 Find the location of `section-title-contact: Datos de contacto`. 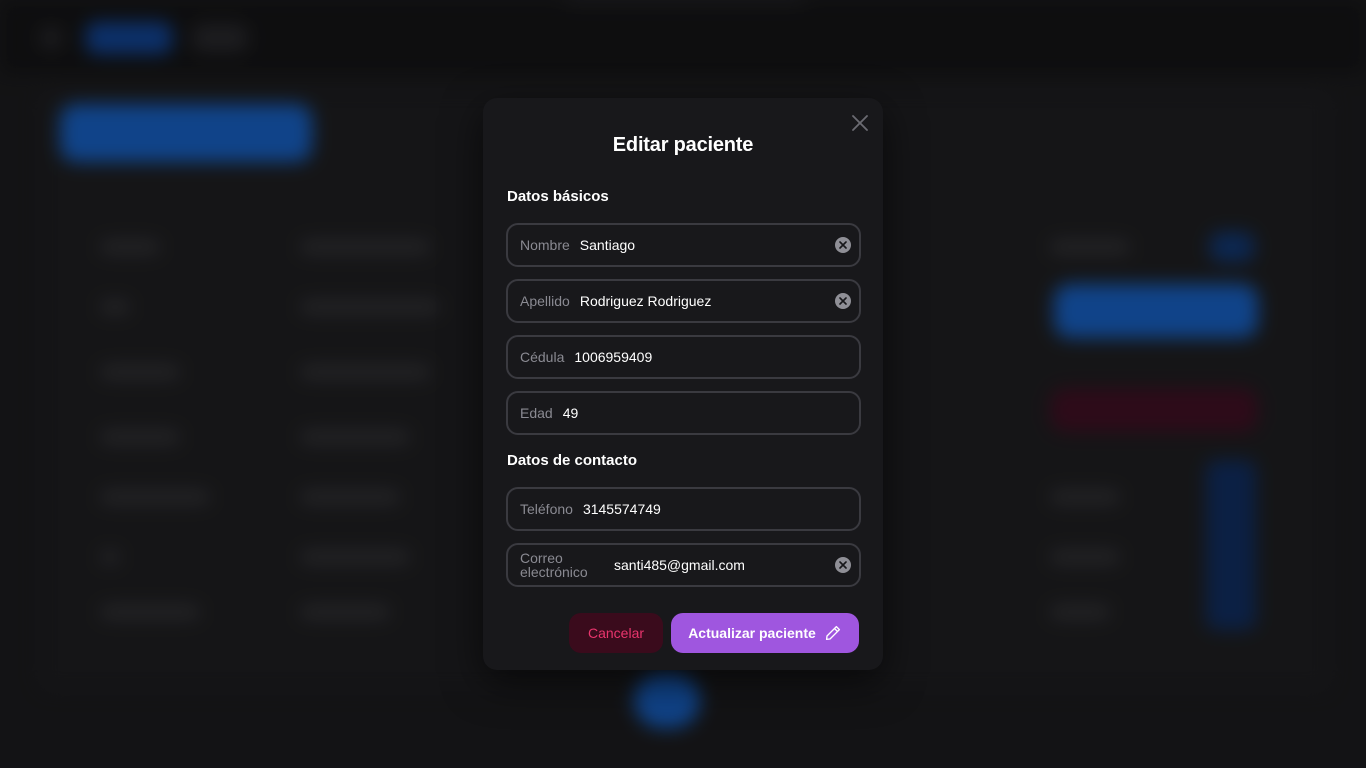

section-title-contact: Datos de contacto is located at coordinates (572, 460).